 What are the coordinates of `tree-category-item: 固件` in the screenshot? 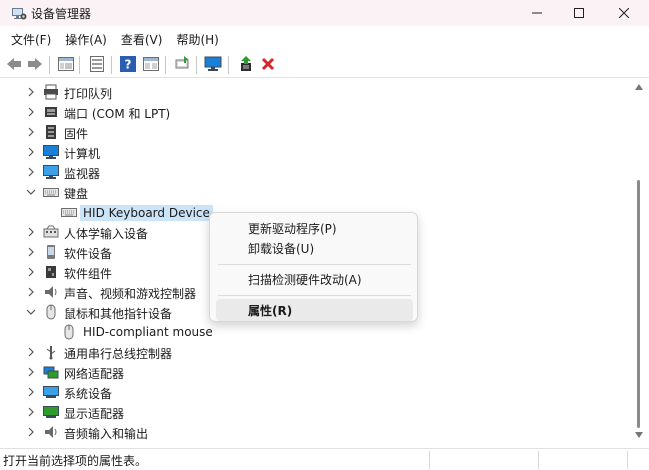 It's located at (316, 132).